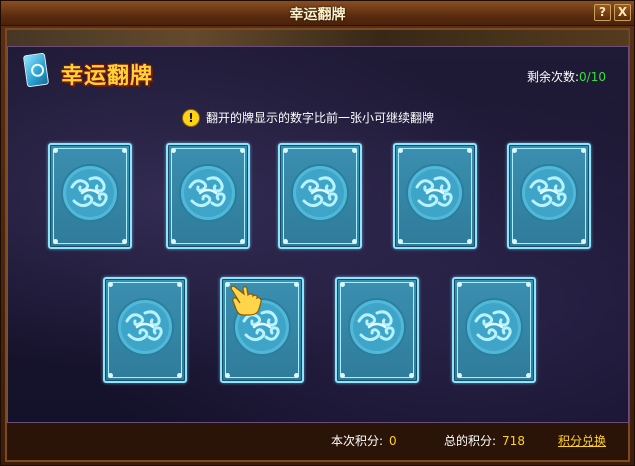 The image size is (635, 466). I want to click on total-score-label: 总的积分:, so click(470, 441).